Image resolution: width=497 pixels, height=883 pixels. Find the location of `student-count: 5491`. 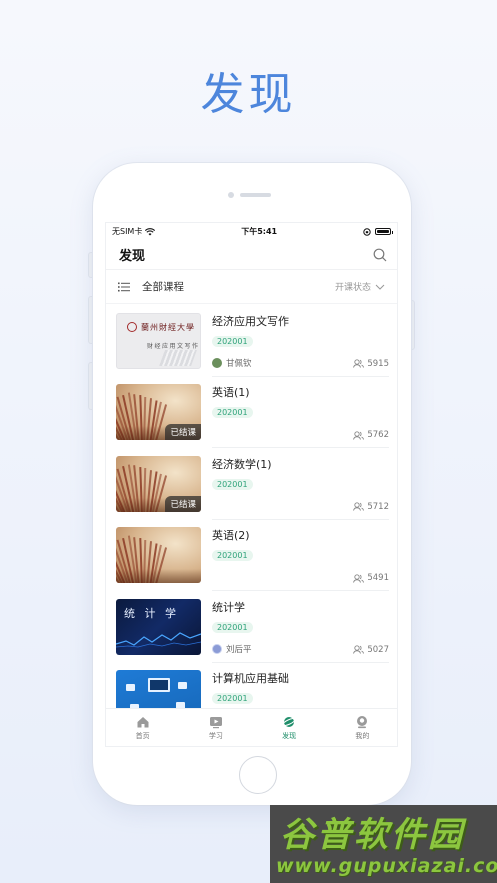

student-count: 5491 is located at coordinates (371, 578).